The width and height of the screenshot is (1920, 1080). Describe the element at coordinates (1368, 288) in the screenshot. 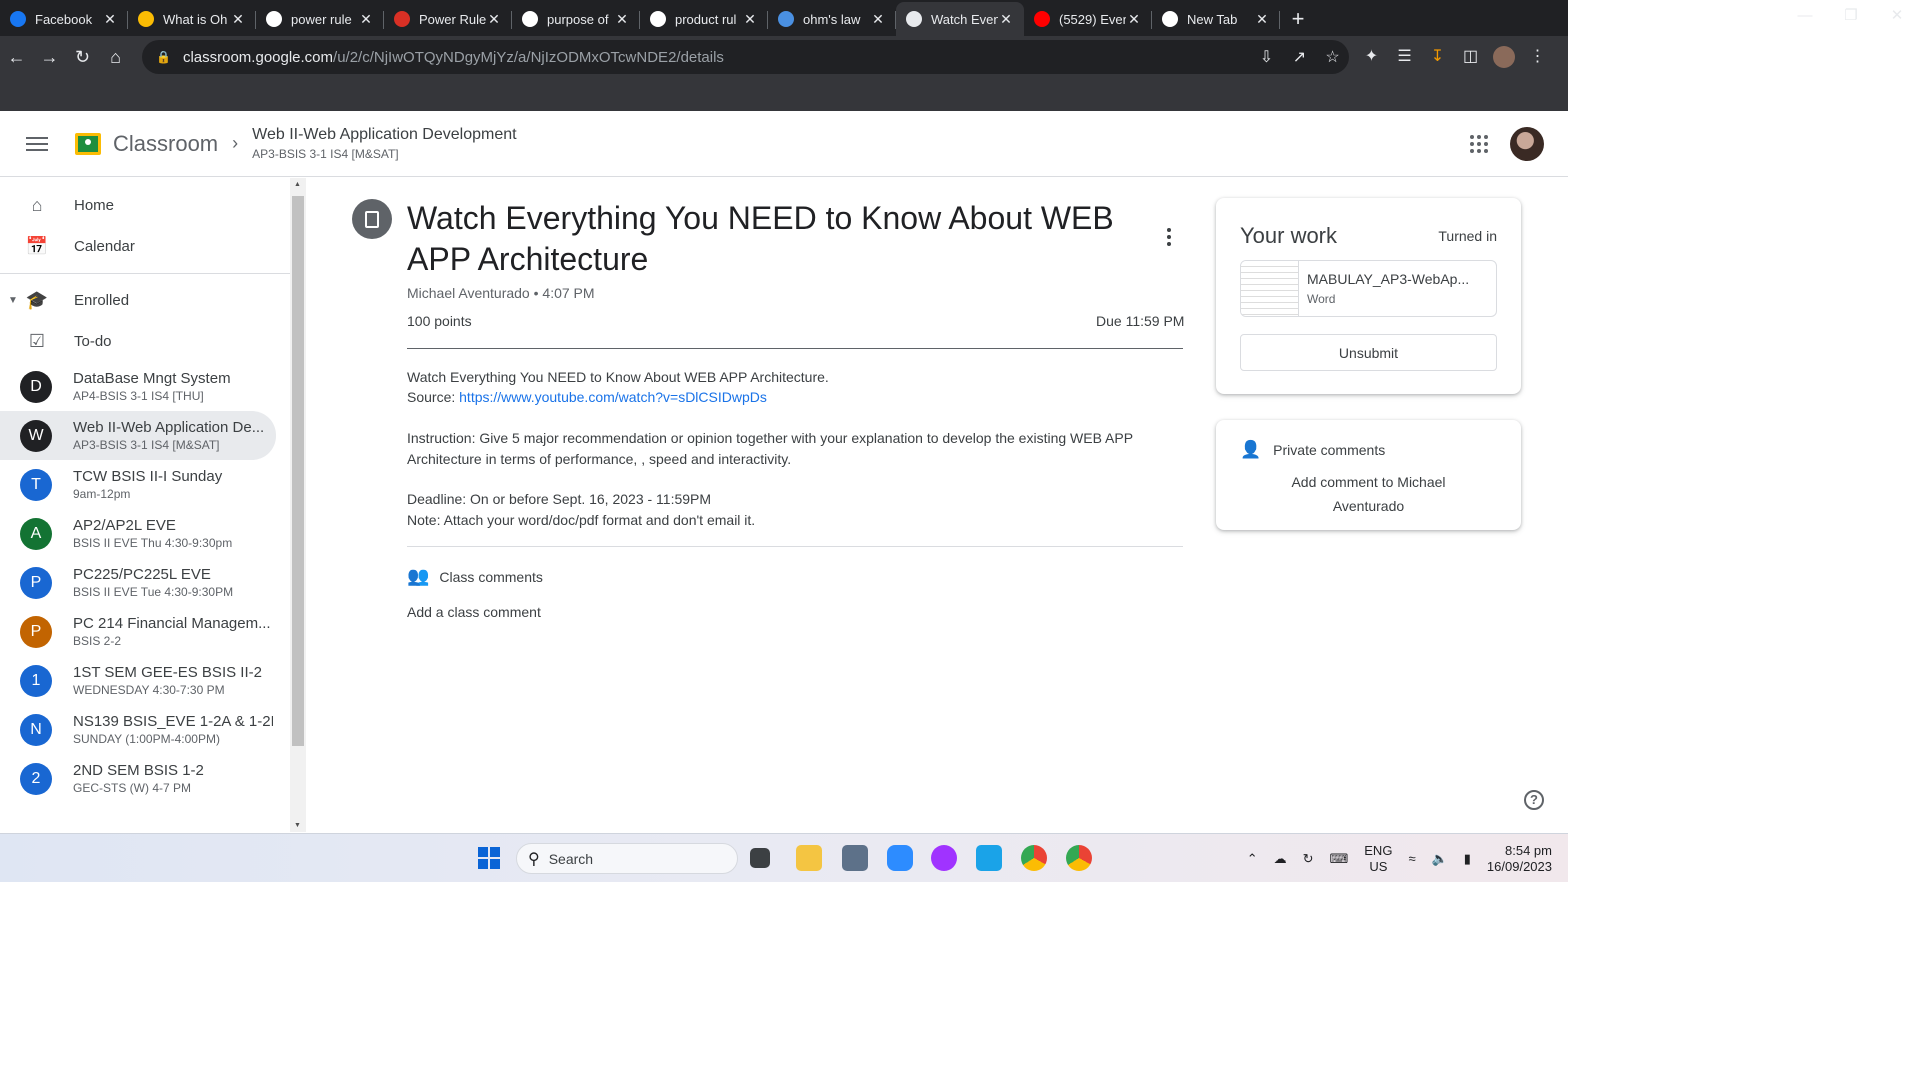

I see `attachment-card: MABULAY_AP3-WebAp... Word` at that location.